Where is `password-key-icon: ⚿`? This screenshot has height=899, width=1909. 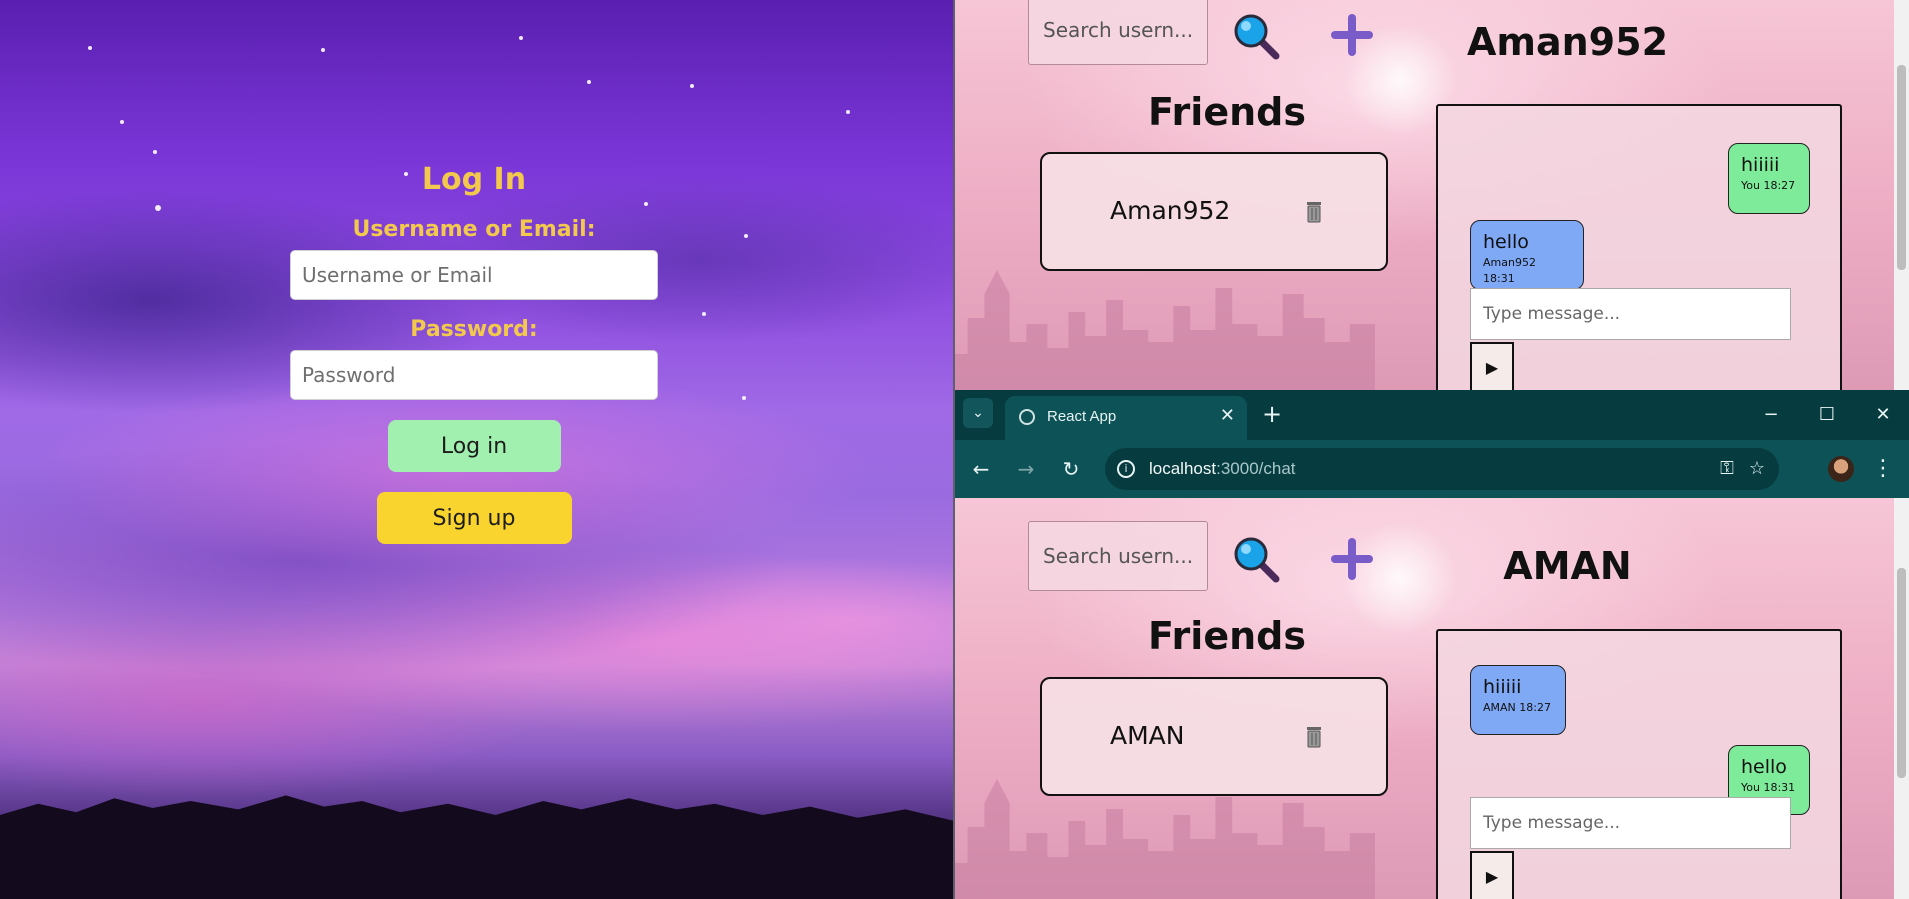 password-key-icon: ⚿ is located at coordinates (1727, 469).